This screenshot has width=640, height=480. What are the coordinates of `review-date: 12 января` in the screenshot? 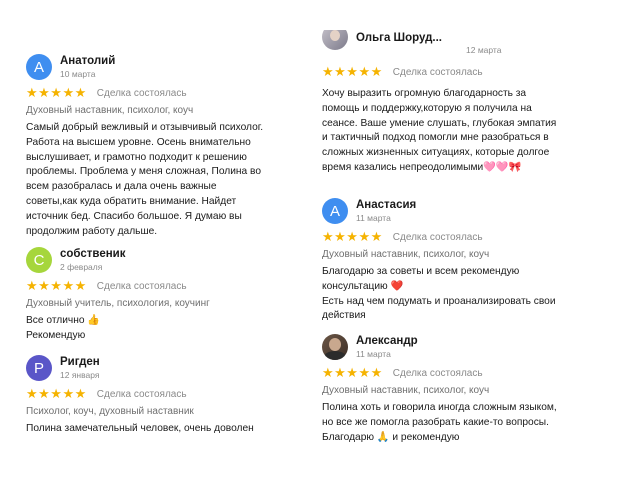 It's located at (80, 375).